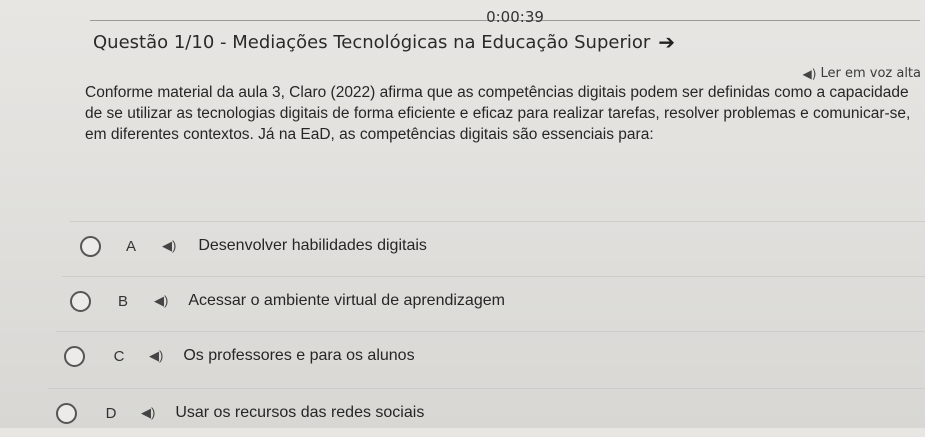 This screenshot has height=437, width=925. What do you see at coordinates (130, 246) in the screenshot?
I see `option-letter: A` at bounding box center [130, 246].